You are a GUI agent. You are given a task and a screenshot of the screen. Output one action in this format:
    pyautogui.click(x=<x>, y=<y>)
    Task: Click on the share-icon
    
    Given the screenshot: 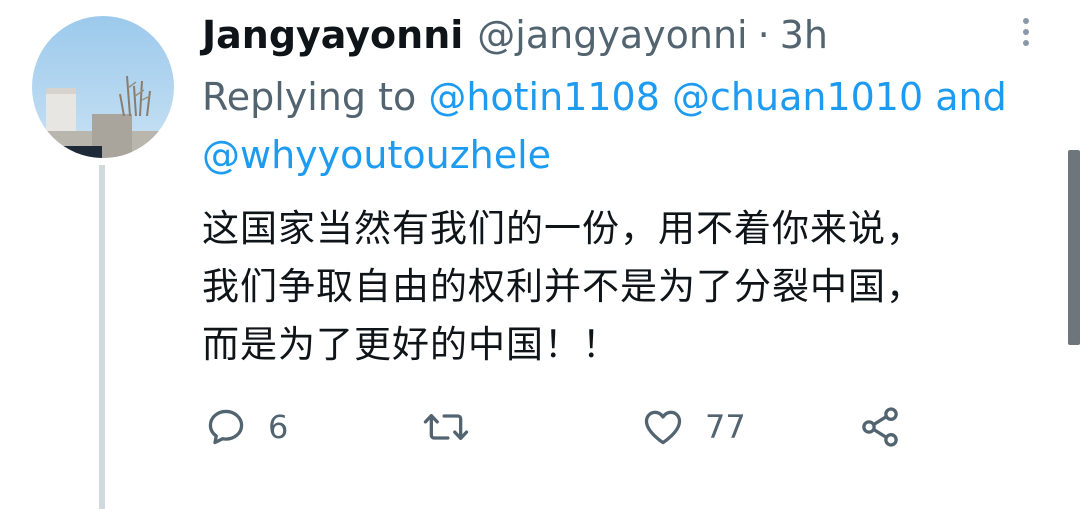 What is the action you would take?
    pyautogui.click(x=880, y=427)
    